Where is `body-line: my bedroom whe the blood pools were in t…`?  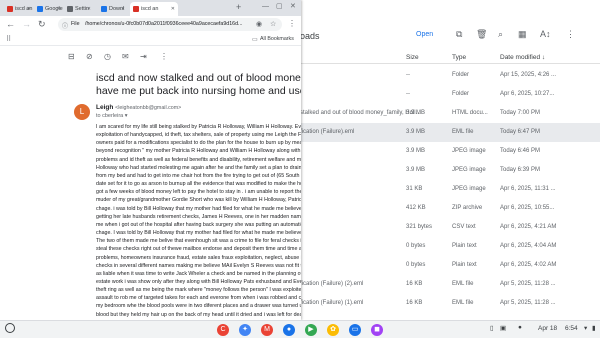 body-line: my bedroom whe the blood pools were in t… is located at coordinates (198, 306).